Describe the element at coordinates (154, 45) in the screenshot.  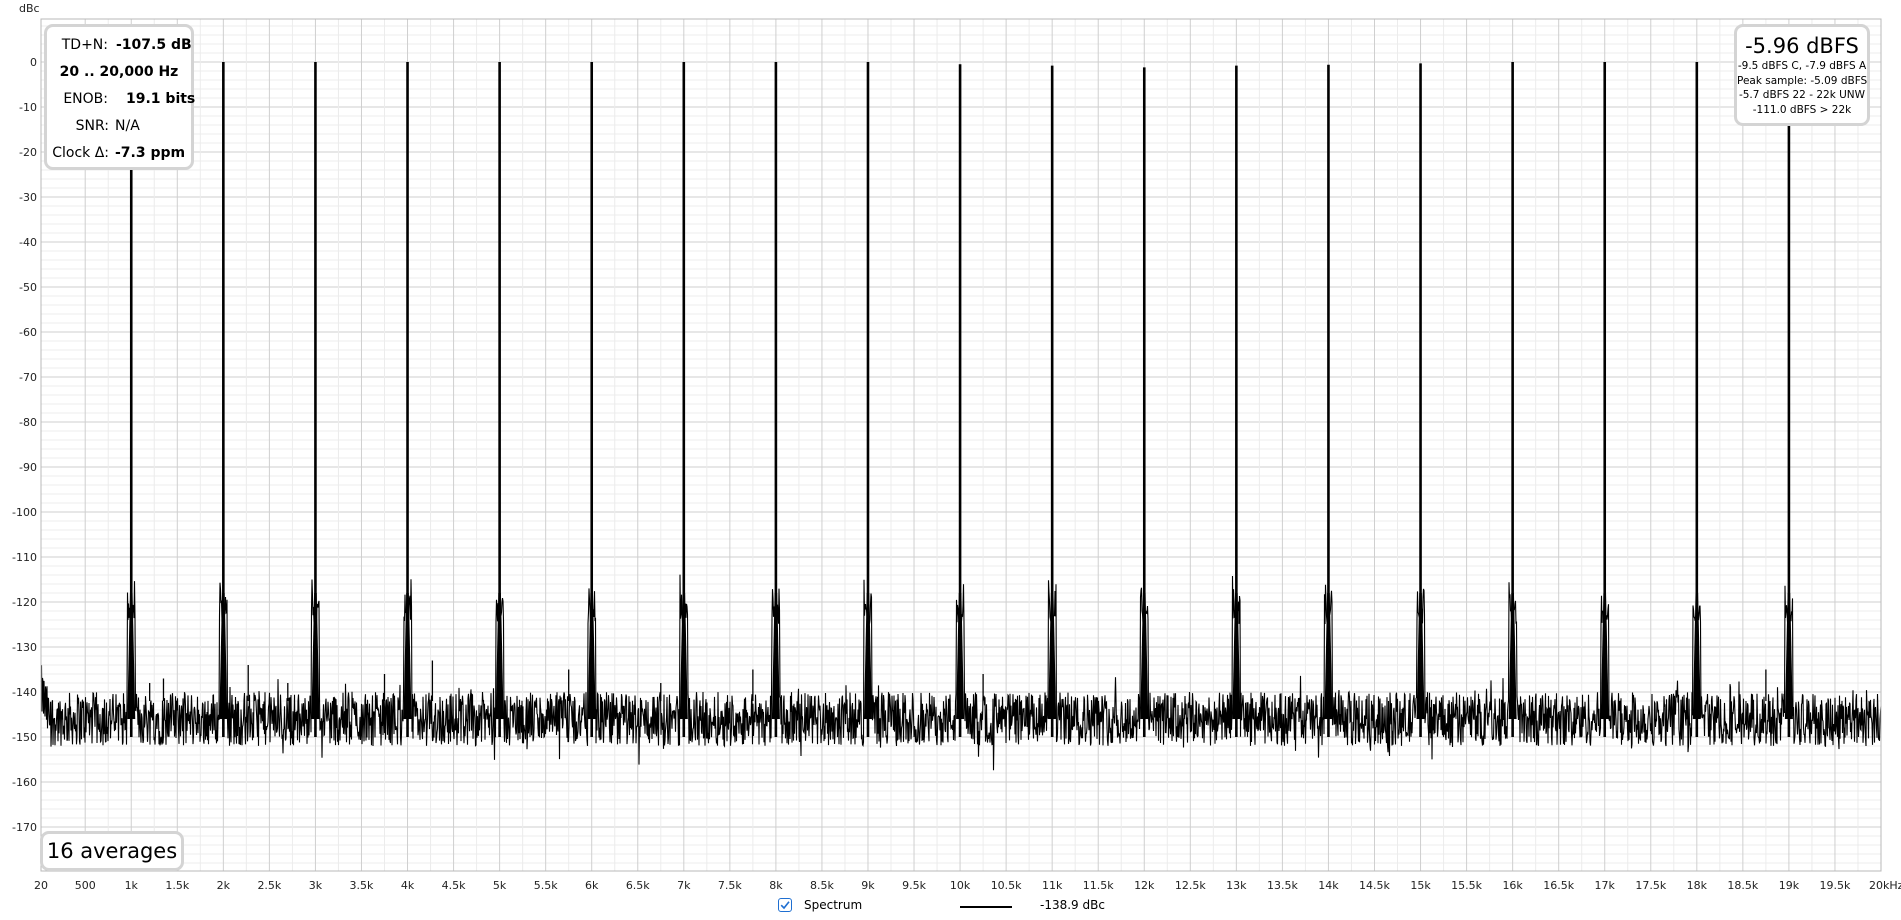
I see `tdn-value: -107.5 dB` at that location.